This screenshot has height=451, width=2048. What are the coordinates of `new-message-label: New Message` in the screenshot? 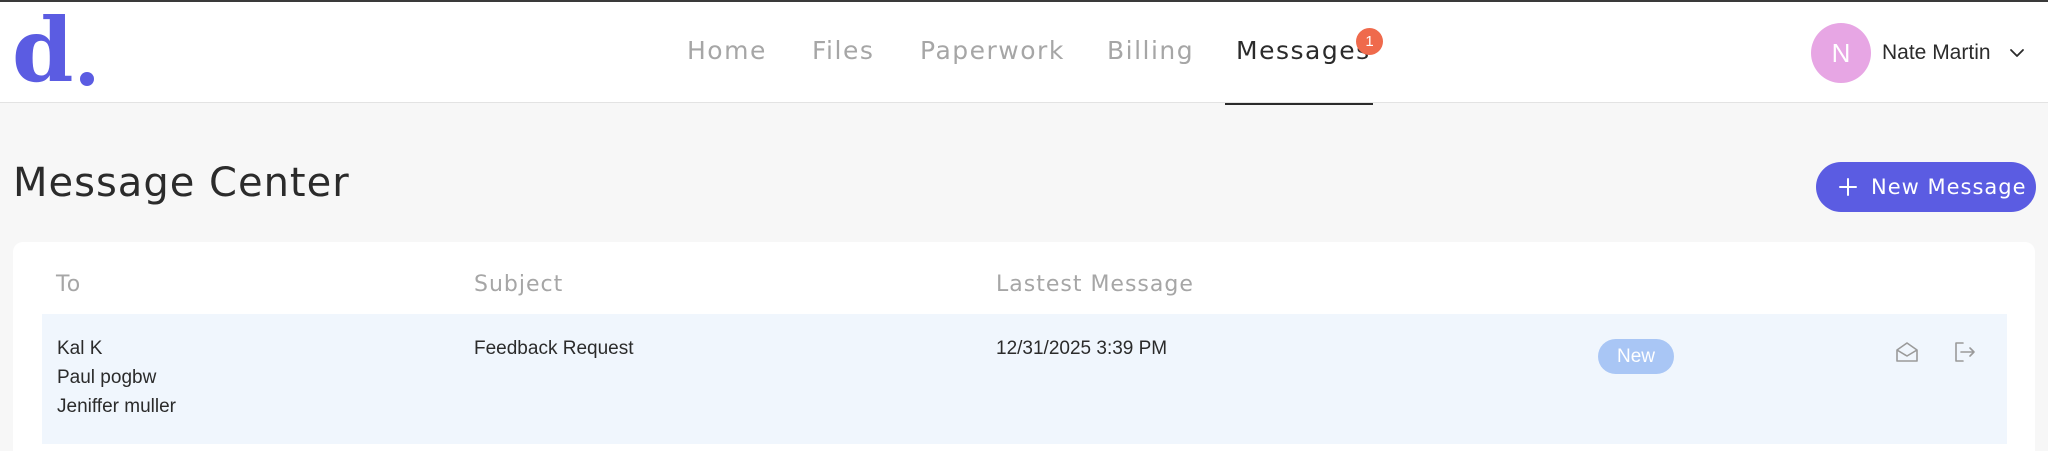 It's located at (1949, 187).